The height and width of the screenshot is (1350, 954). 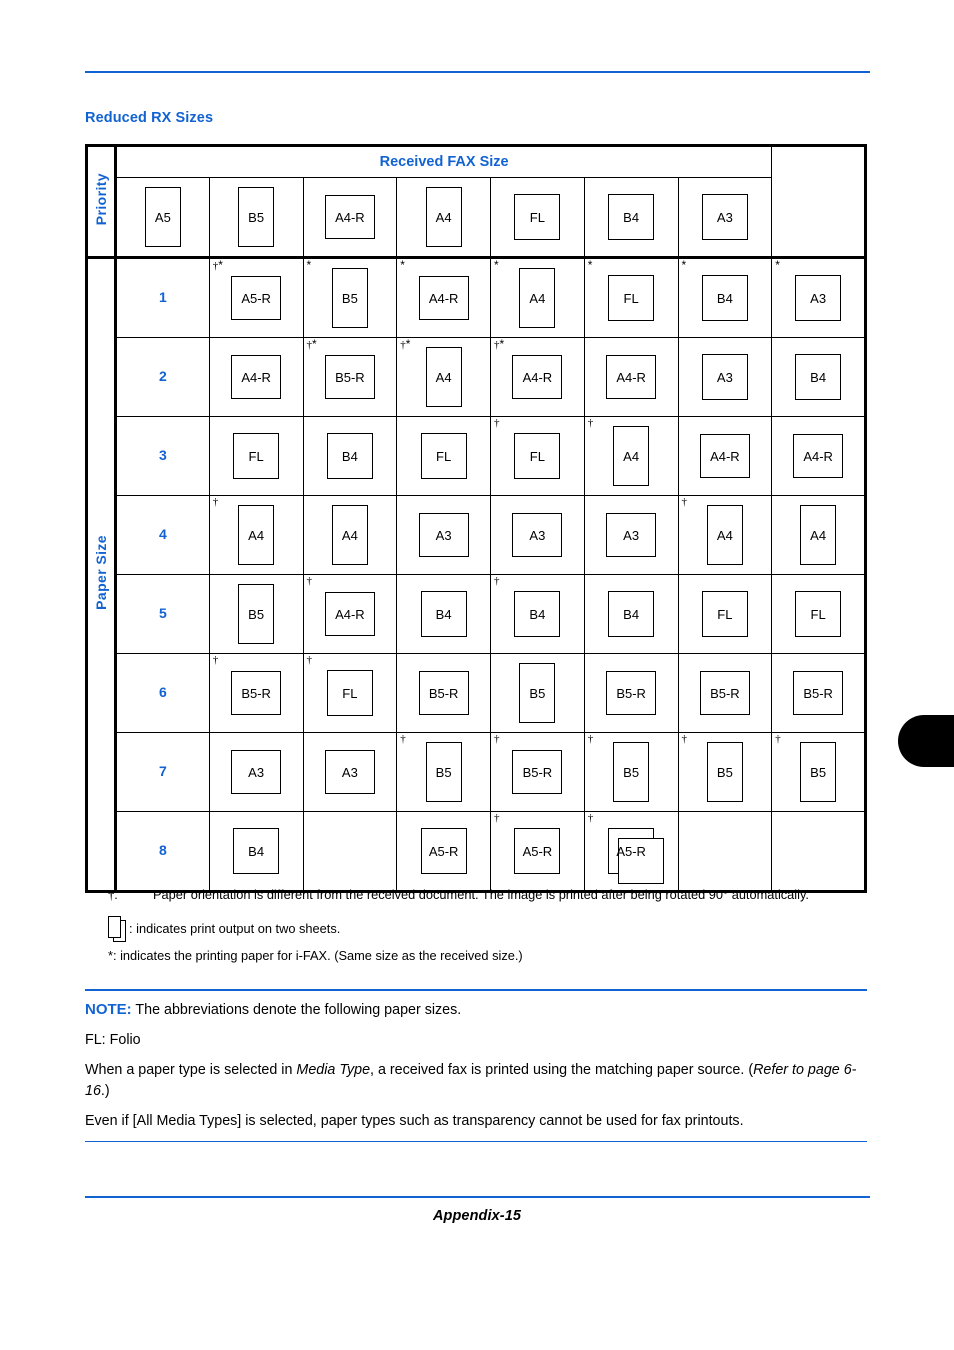 I want to click on table-cell: A4-R, so click(x=631, y=377).